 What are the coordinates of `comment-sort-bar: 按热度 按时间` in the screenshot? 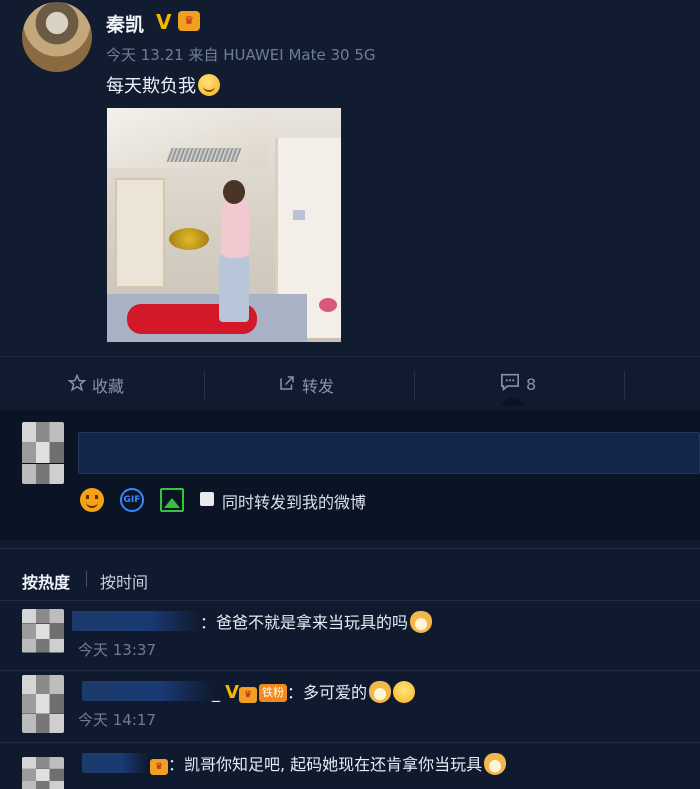 It's located at (350, 574).